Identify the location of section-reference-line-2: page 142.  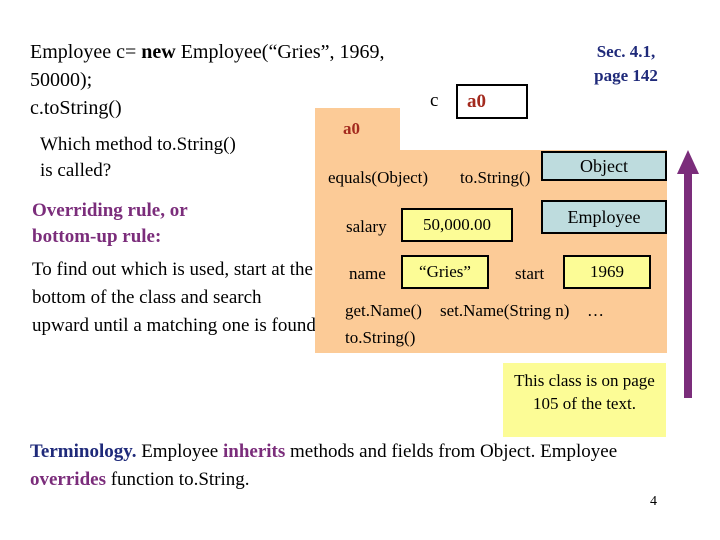
(626, 75).